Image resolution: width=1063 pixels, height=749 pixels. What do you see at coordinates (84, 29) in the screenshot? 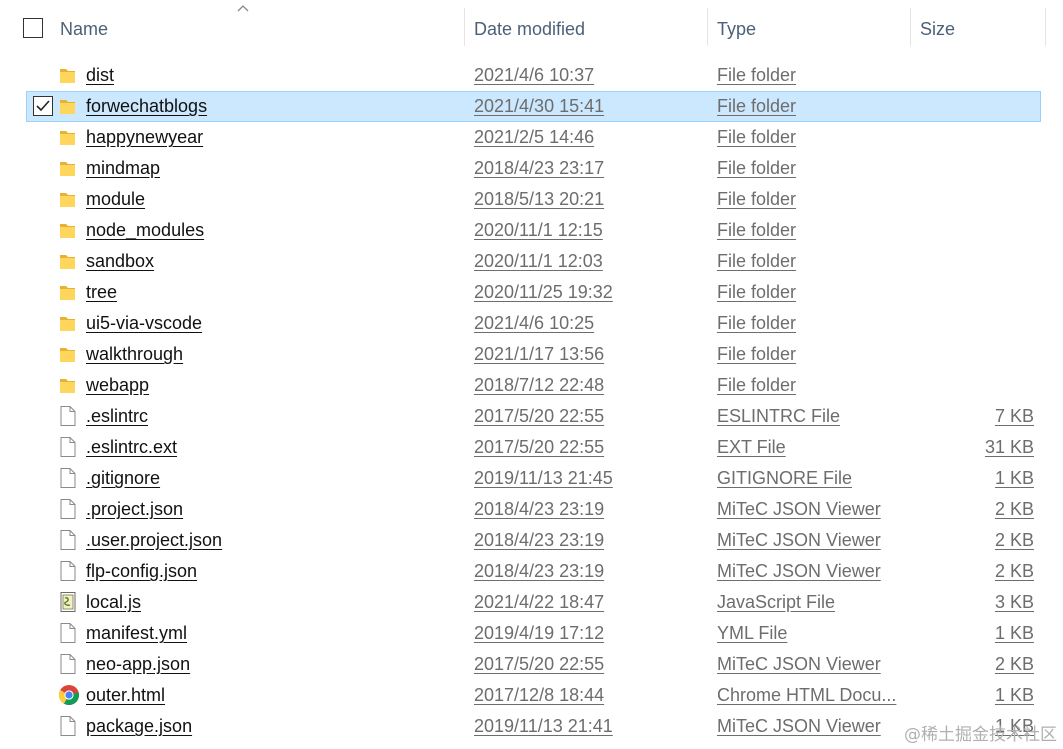
I see `column-header-name: Name` at bounding box center [84, 29].